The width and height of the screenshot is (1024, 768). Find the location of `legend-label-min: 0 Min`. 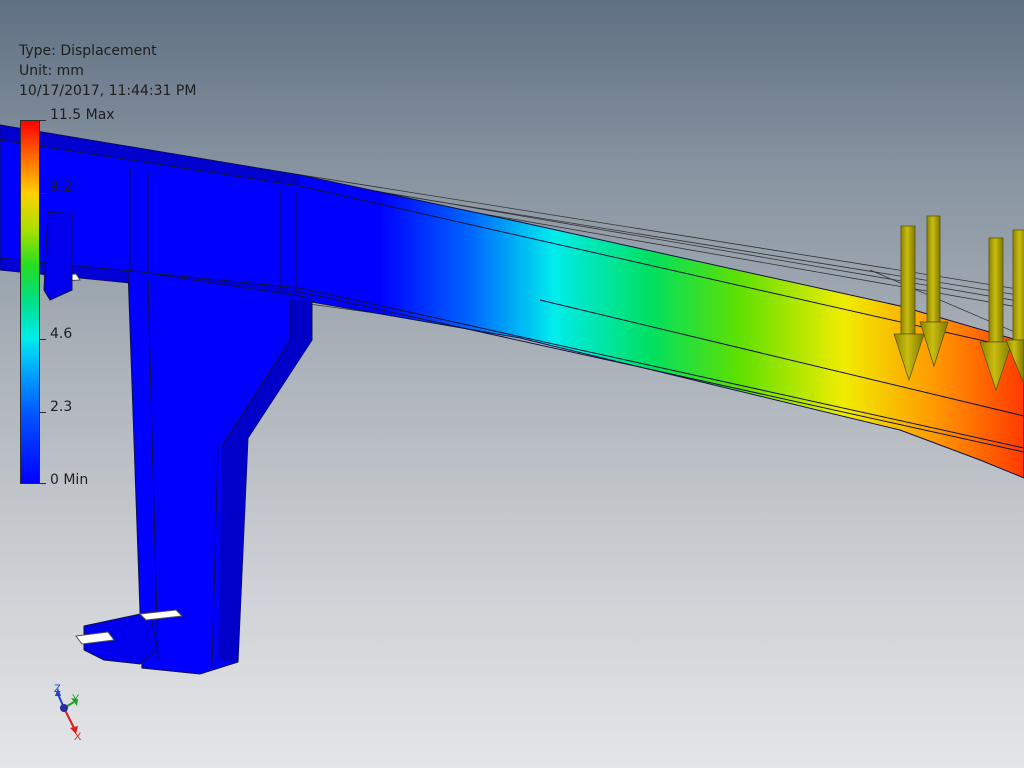

legend-label-min: 0 Min is located at coordinates (69, 480).